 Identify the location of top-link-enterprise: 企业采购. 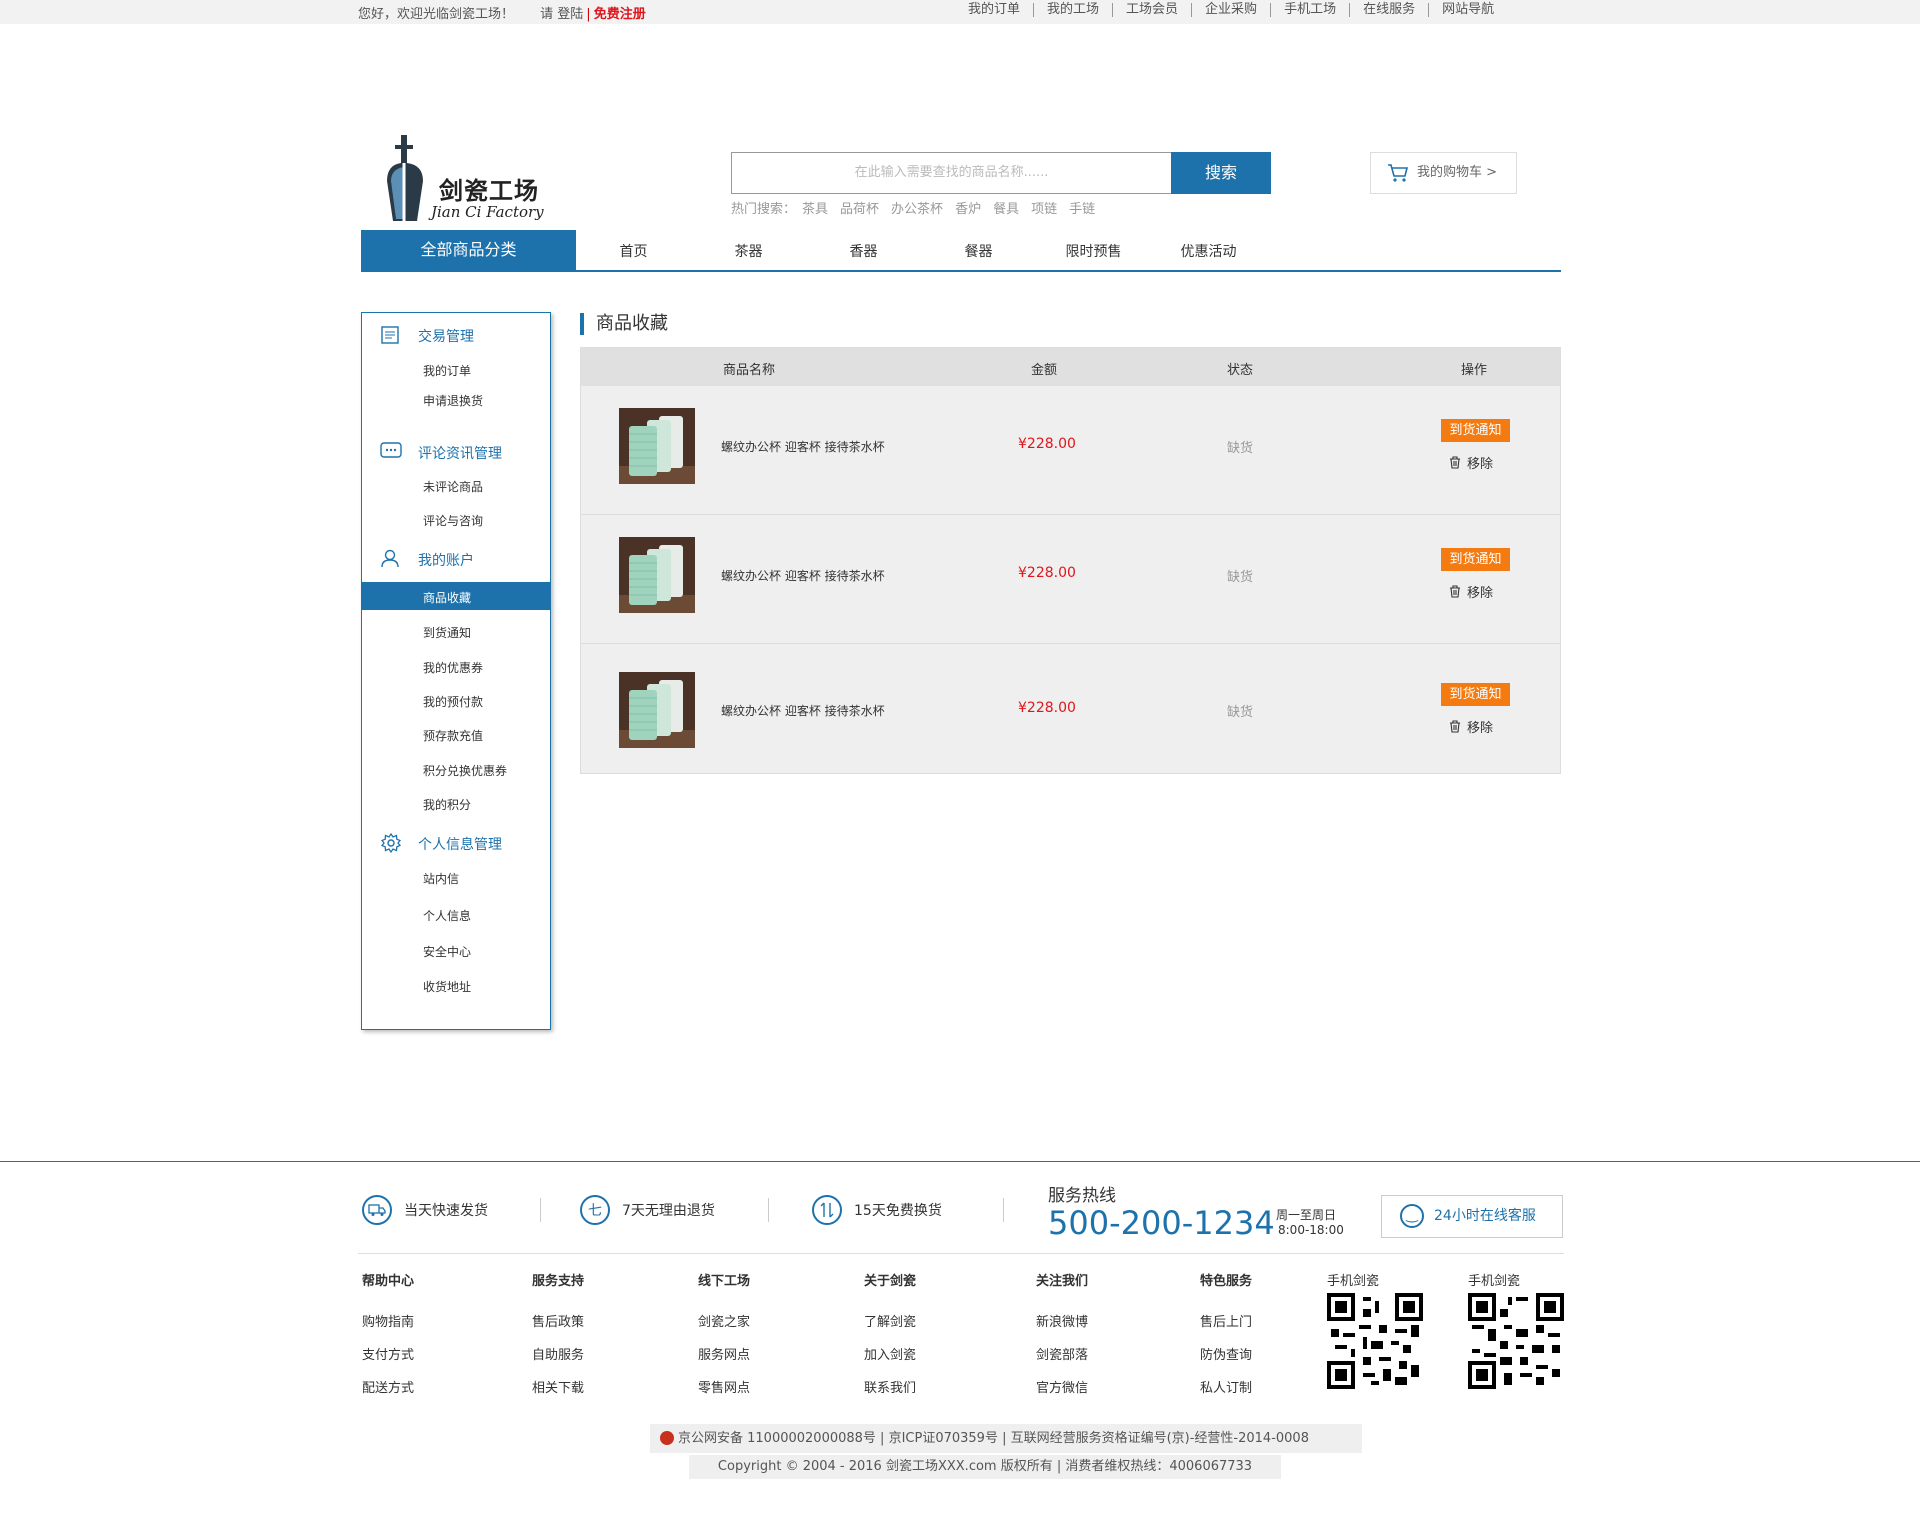
(1230, 10).